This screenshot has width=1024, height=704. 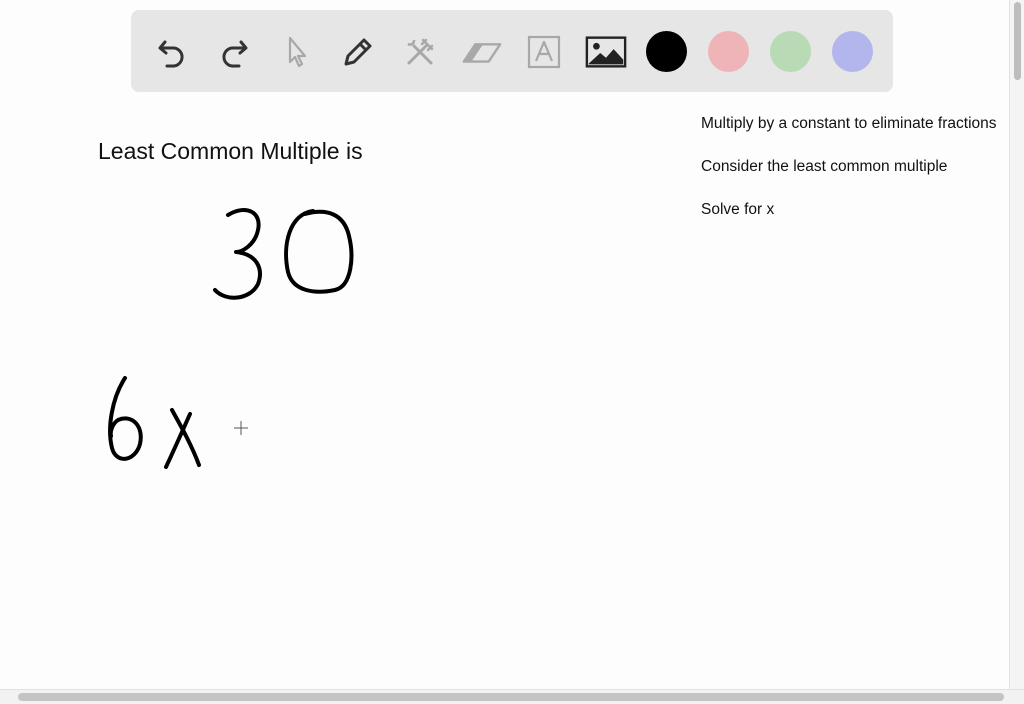 I want to click on pointer-button, so click(x=296, y=52).